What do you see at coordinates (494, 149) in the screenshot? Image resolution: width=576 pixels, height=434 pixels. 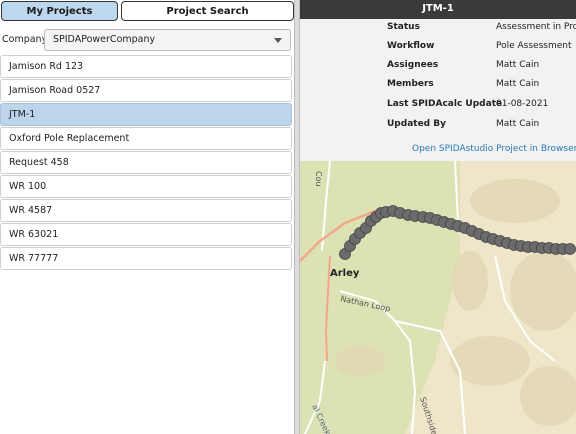 I see `open-in-browser-link: Open SPIDAstudio Project in Browser` at bounding box center [494, 149].